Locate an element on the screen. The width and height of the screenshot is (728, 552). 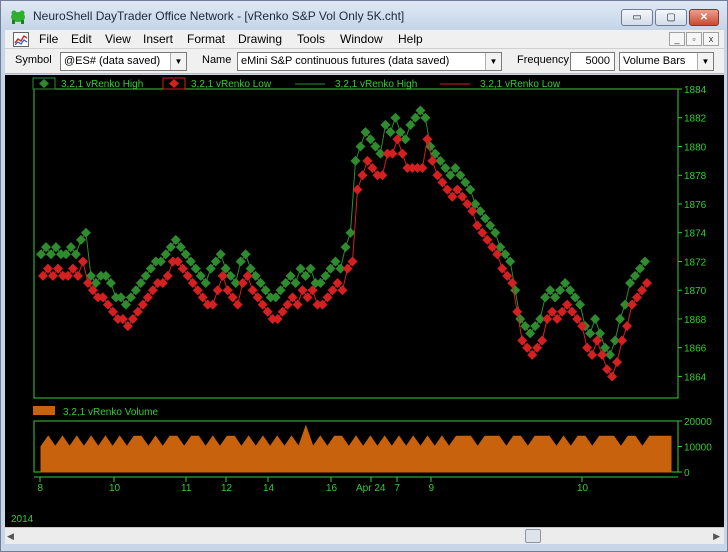
volume-area is located at coordinates (356, 448).